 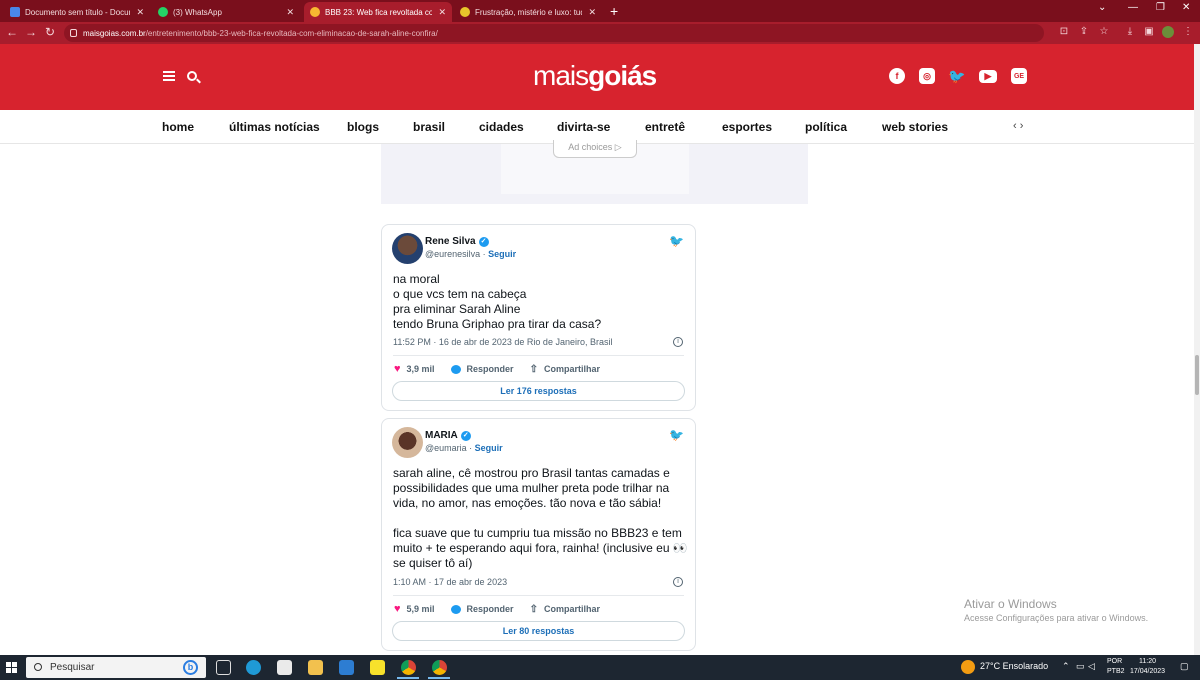 What do you see at coordinates (12, 32) in the screenshot?
I see `back-icon: ←` at bounding box center [12, 32].